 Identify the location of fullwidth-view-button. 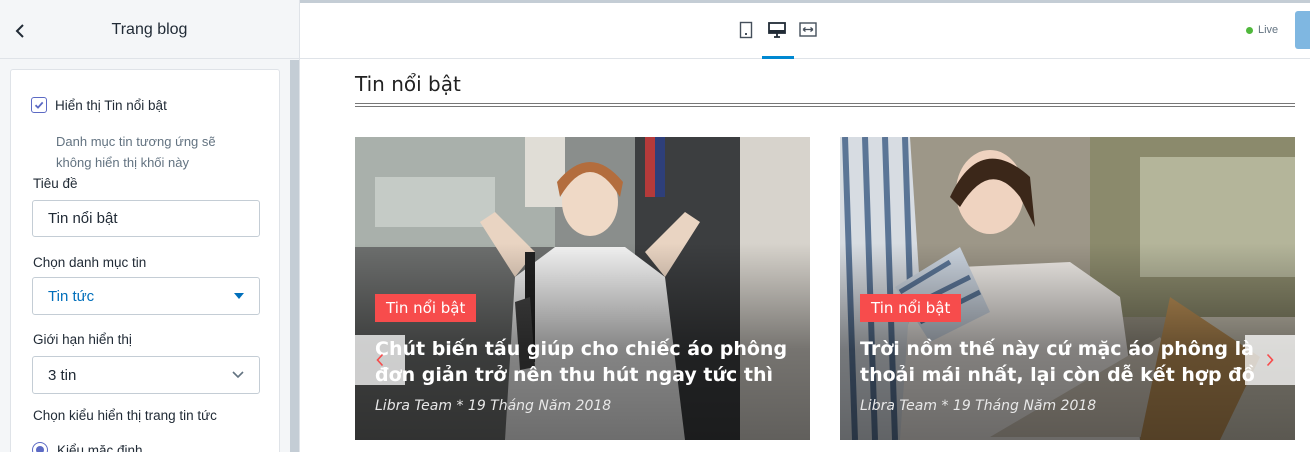
(808, 30).